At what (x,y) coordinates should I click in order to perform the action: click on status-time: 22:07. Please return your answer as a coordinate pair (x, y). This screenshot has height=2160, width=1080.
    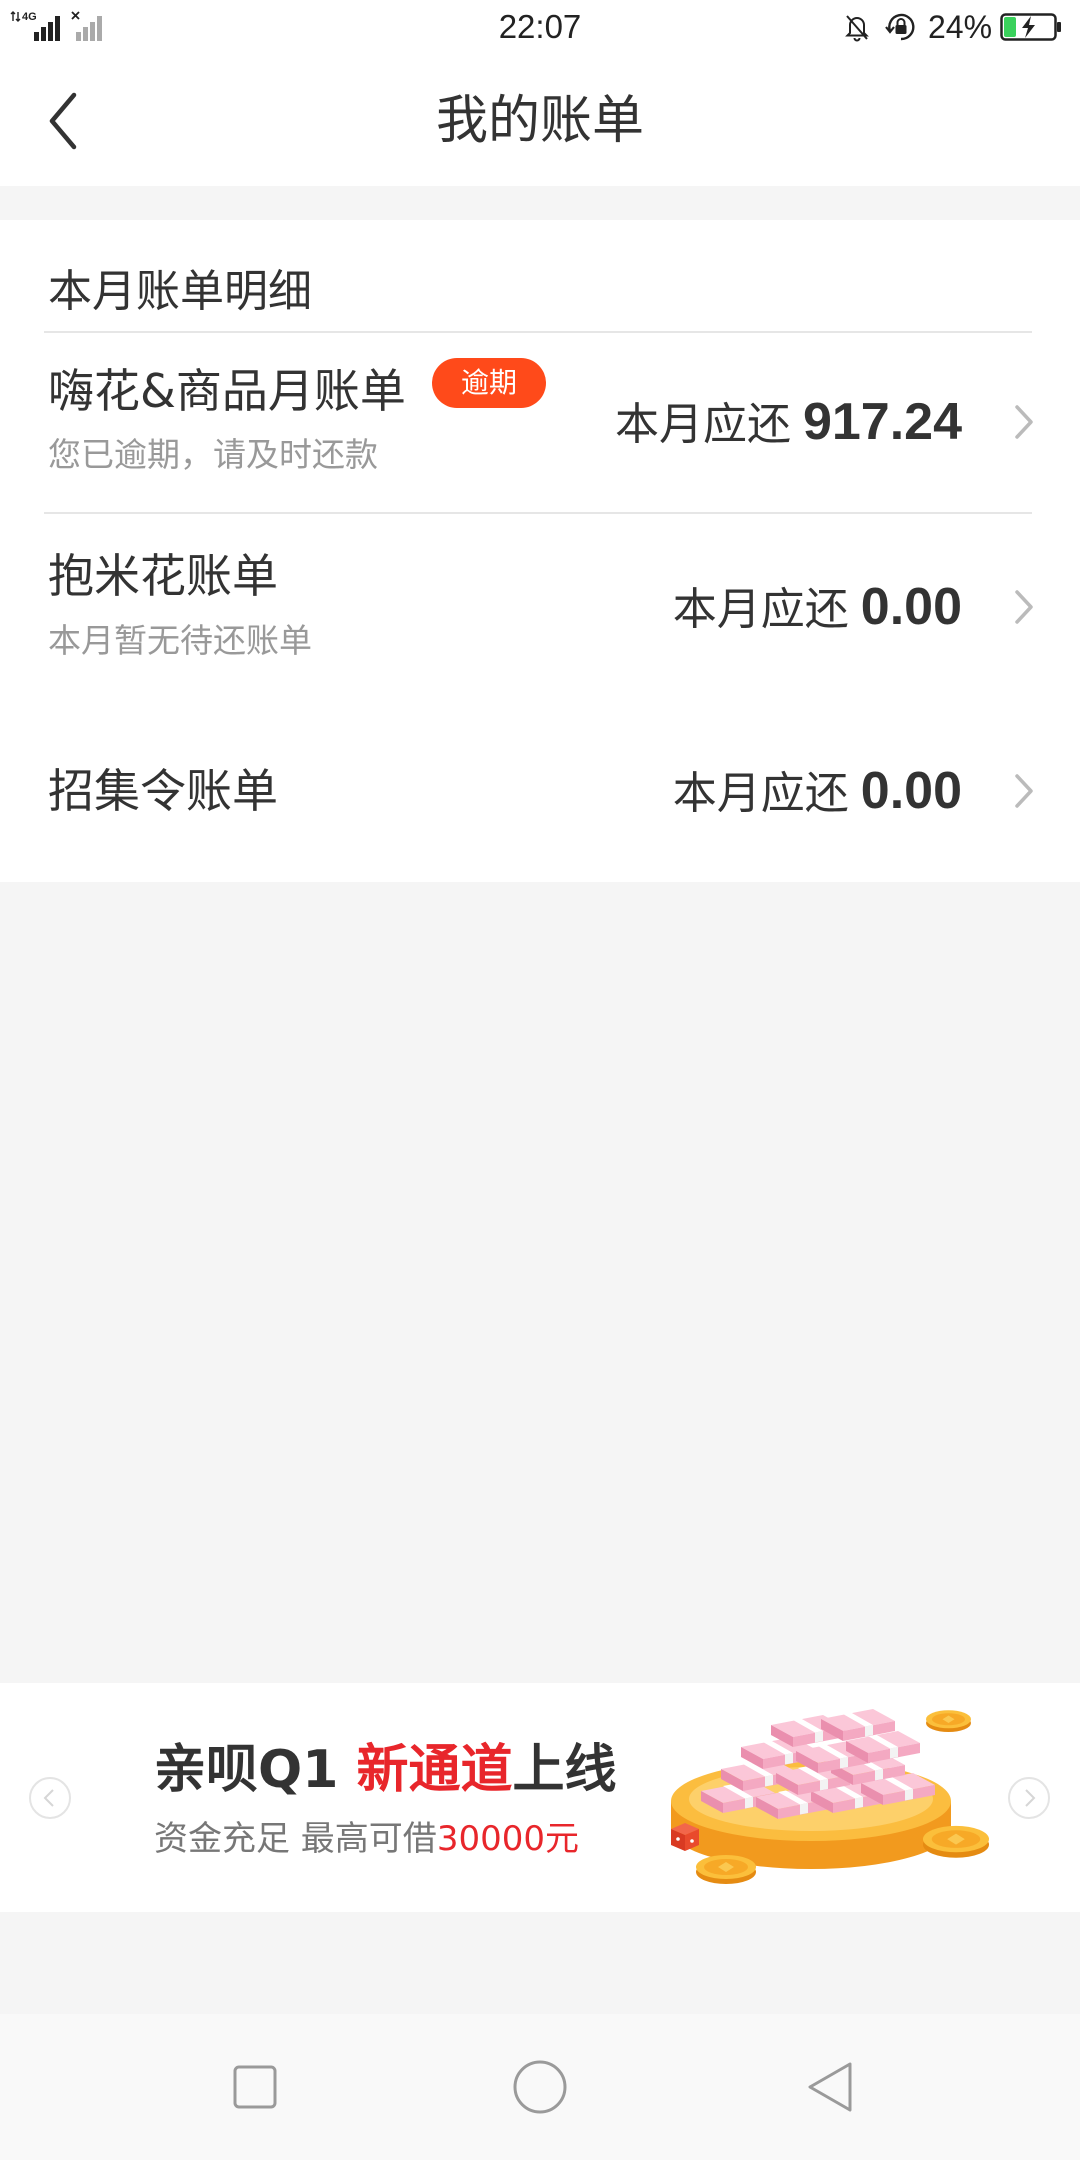
    Looking at the image, I should click on (540, 26).